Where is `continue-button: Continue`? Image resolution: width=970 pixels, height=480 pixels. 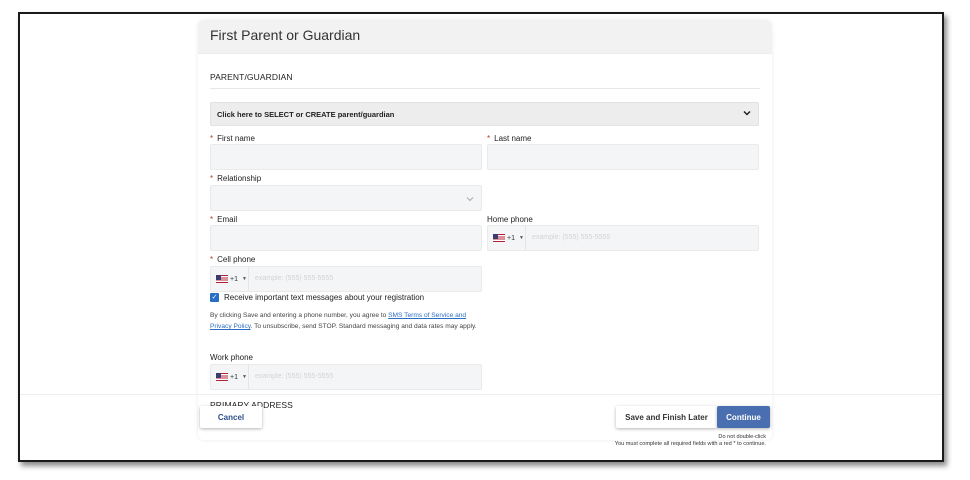 continue-button: Continue is located at coordinates (743, 417).